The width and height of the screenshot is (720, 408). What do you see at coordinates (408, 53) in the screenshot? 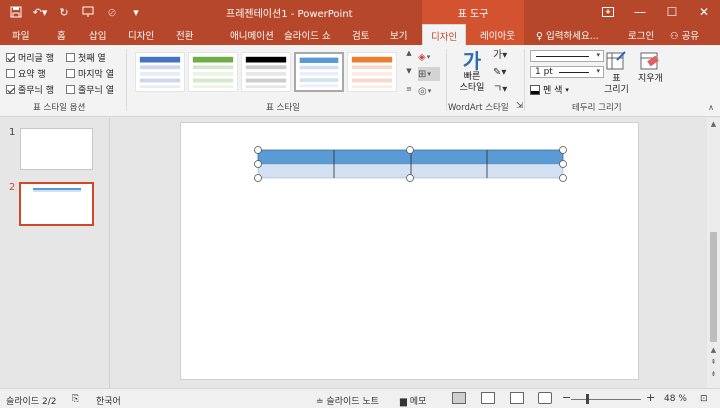
I see `gallery-up-icon: ▲` at bounding box center [408, 53].